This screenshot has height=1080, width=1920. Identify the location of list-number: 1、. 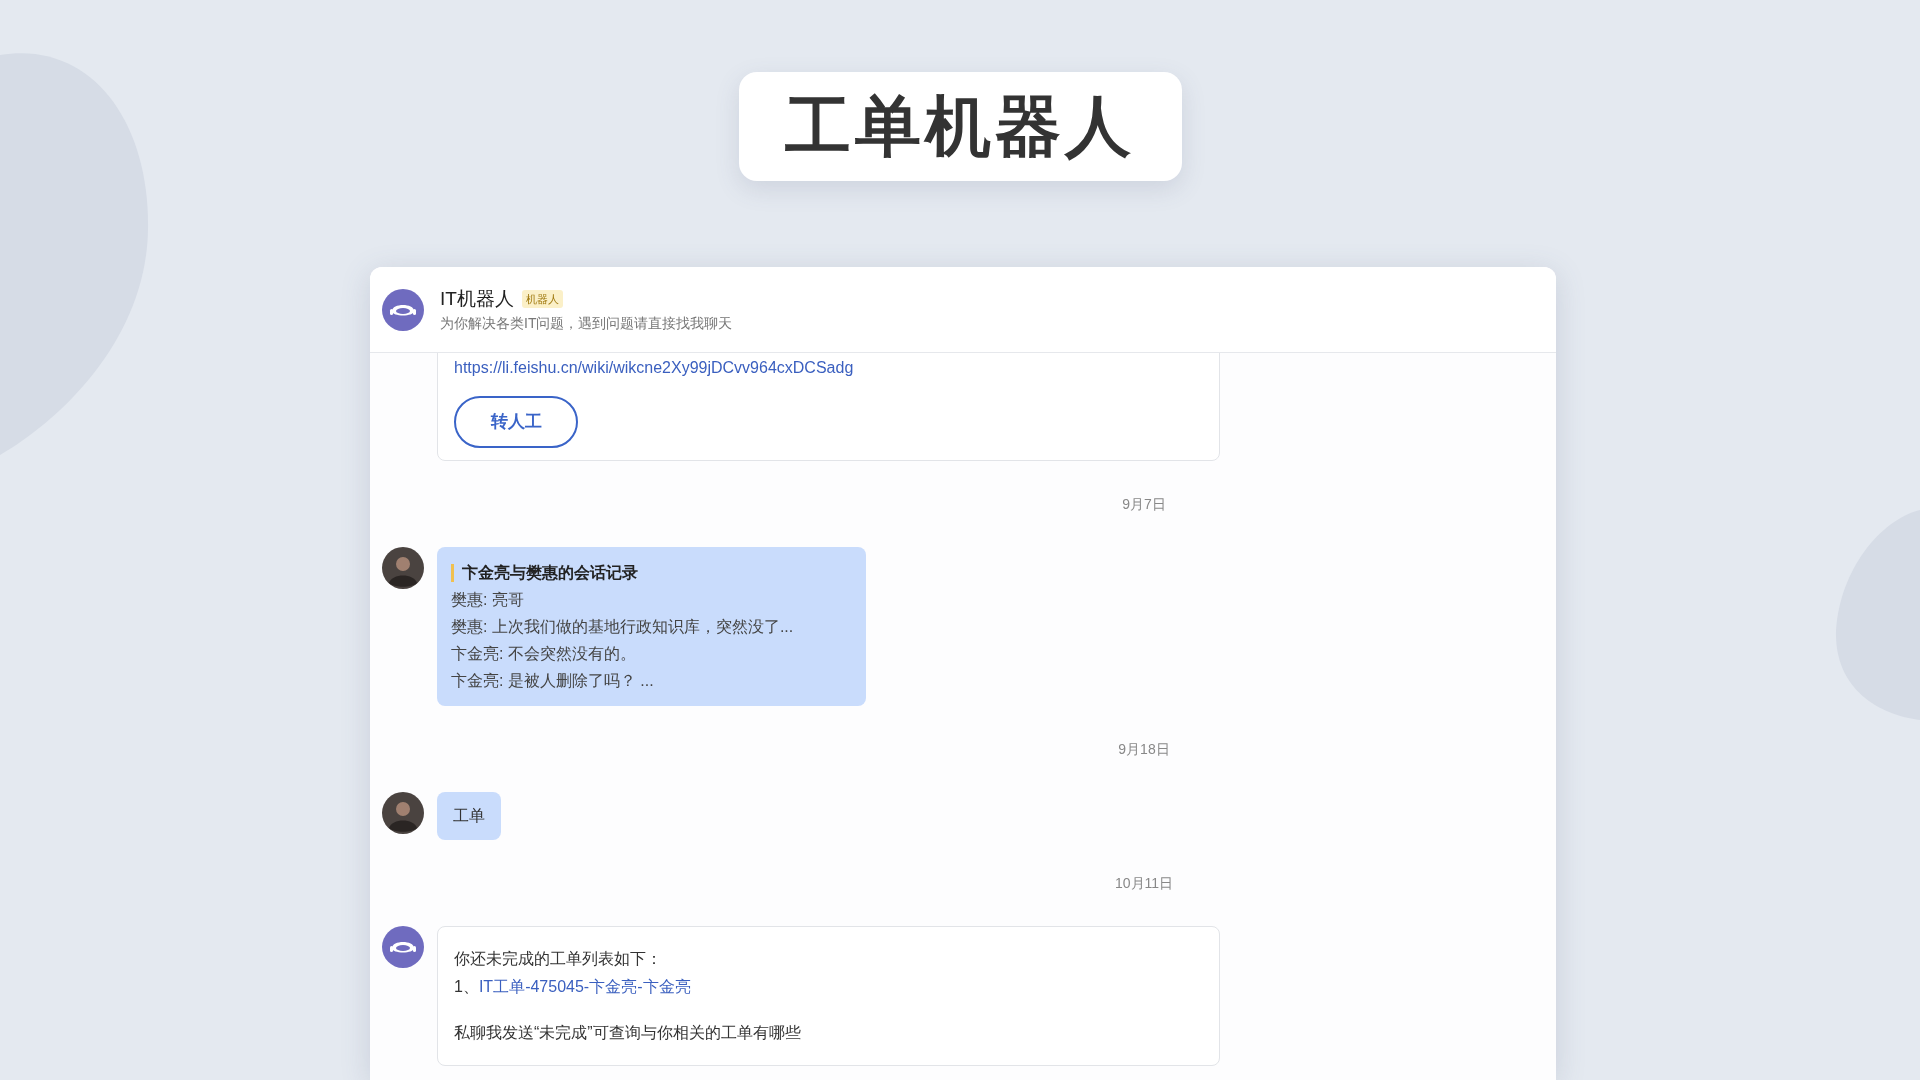
(466, 987).